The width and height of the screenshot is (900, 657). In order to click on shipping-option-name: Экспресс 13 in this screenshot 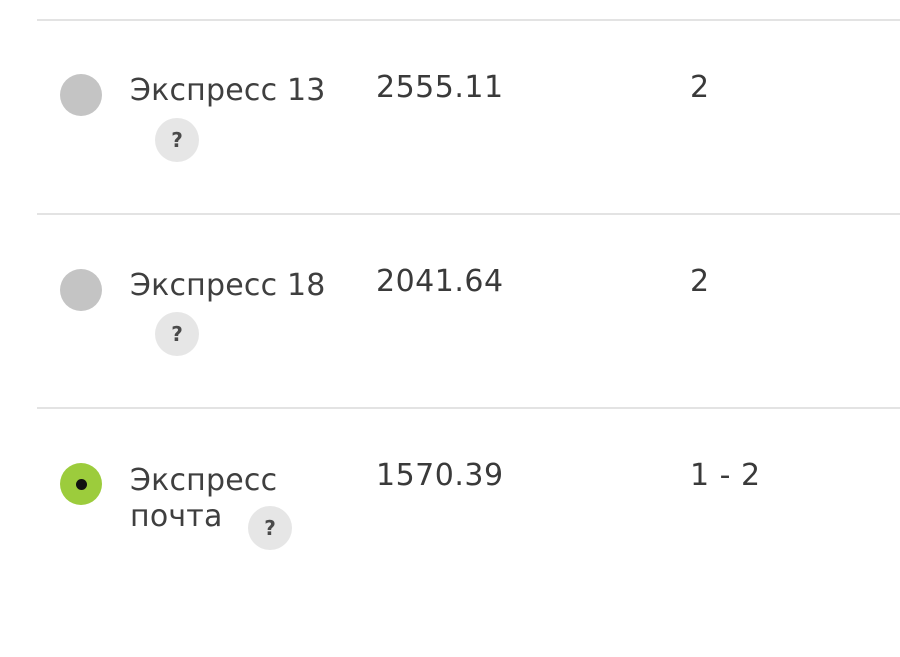, I will do `click(228, 91)`.